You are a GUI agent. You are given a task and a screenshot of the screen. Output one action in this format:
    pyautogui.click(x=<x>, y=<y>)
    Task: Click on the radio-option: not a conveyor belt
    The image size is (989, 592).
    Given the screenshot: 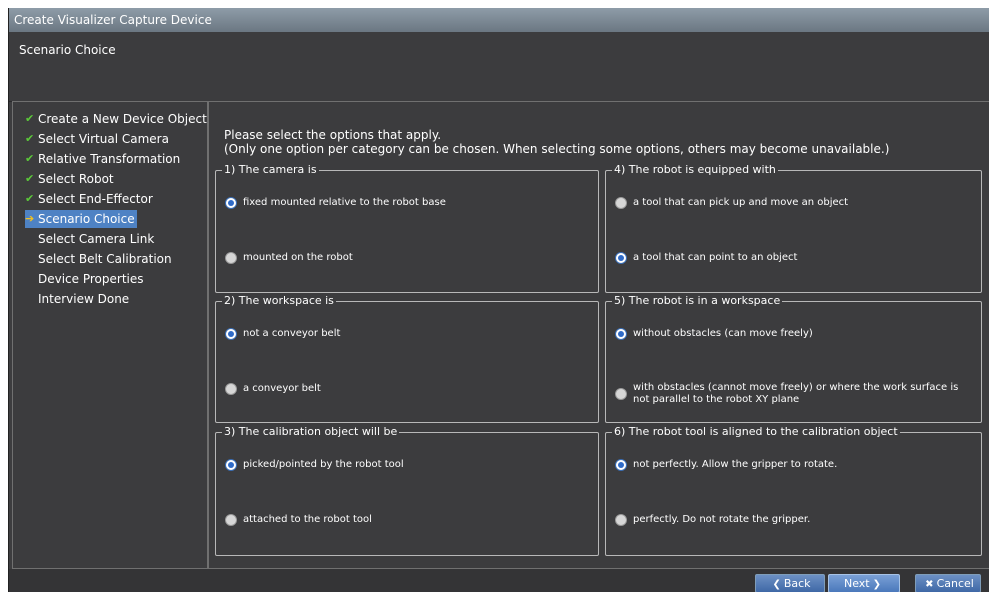 What is the action you would take?
    pyautogui.click(x=282, y=334)
    